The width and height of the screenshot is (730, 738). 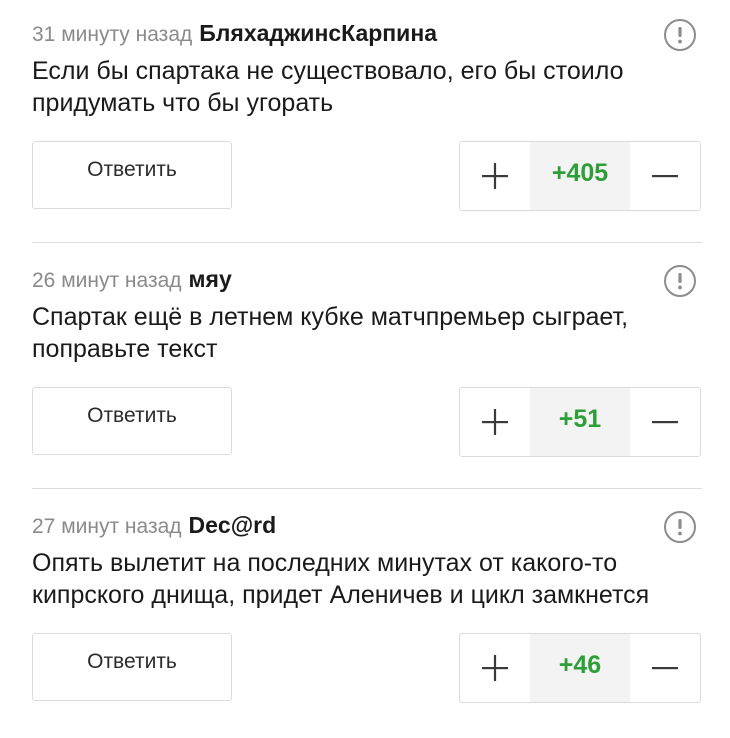 I want to click on comment-time: 31 минуту назад, so click(x=112, y=34).